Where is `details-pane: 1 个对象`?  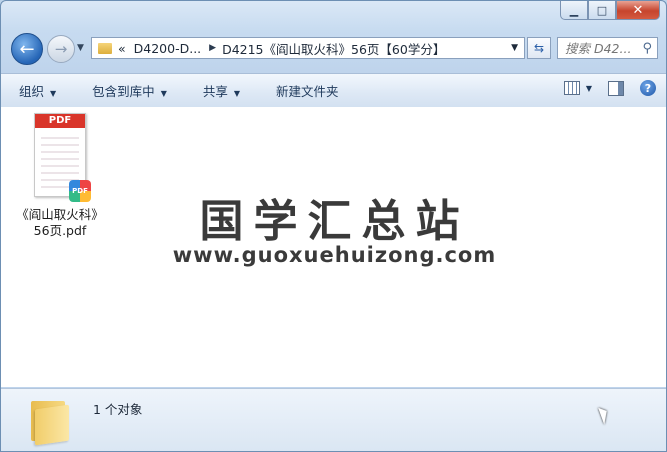
details-pane: 1 个对象 is located at coordinates (333, 419).